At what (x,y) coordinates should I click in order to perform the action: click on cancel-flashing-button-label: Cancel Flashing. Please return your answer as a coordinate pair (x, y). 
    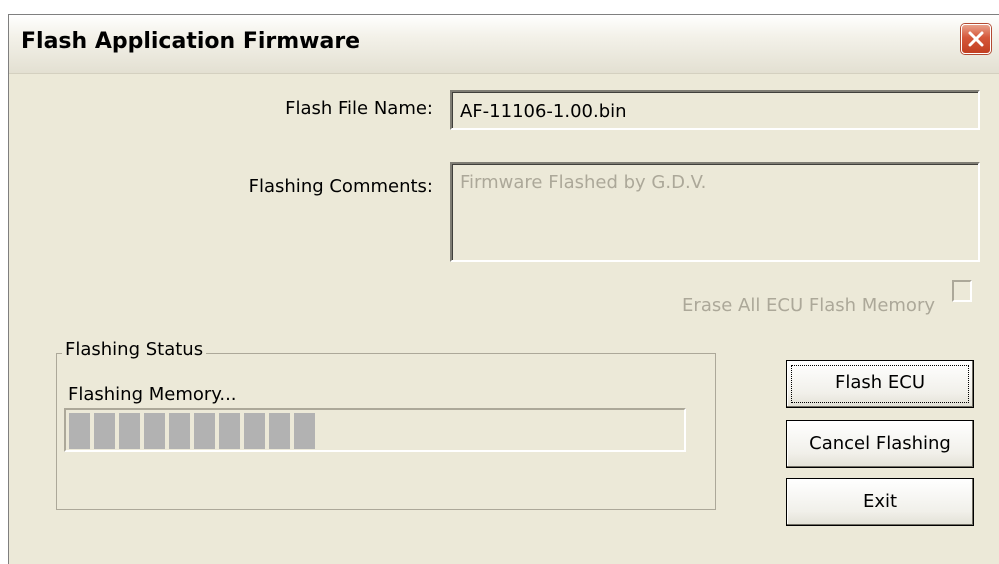
    Looking at the image, I should click on (880, 443).